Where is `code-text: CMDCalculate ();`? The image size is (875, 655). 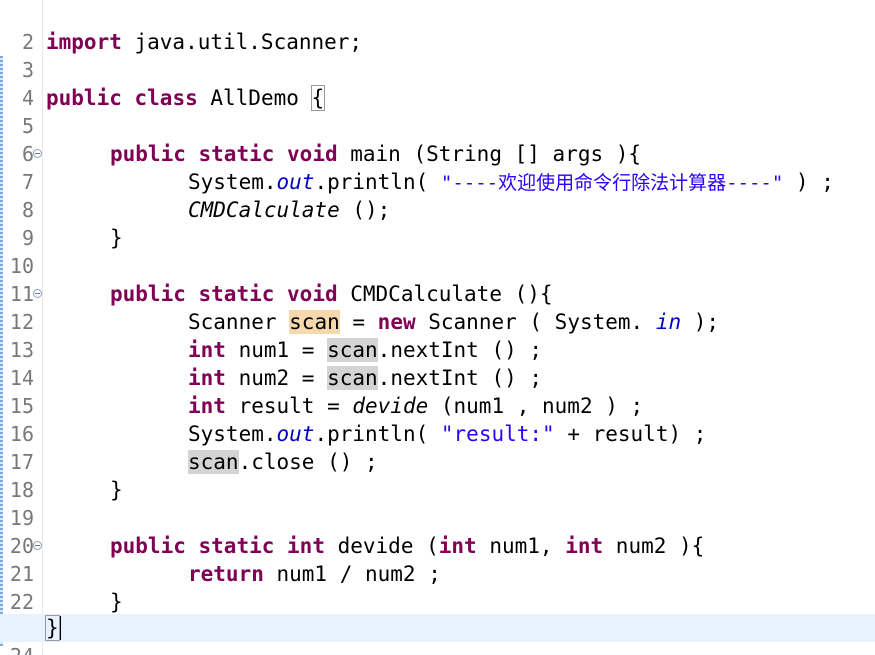 code-text: CMDCalculate (); is located at coordinates (289, 210).